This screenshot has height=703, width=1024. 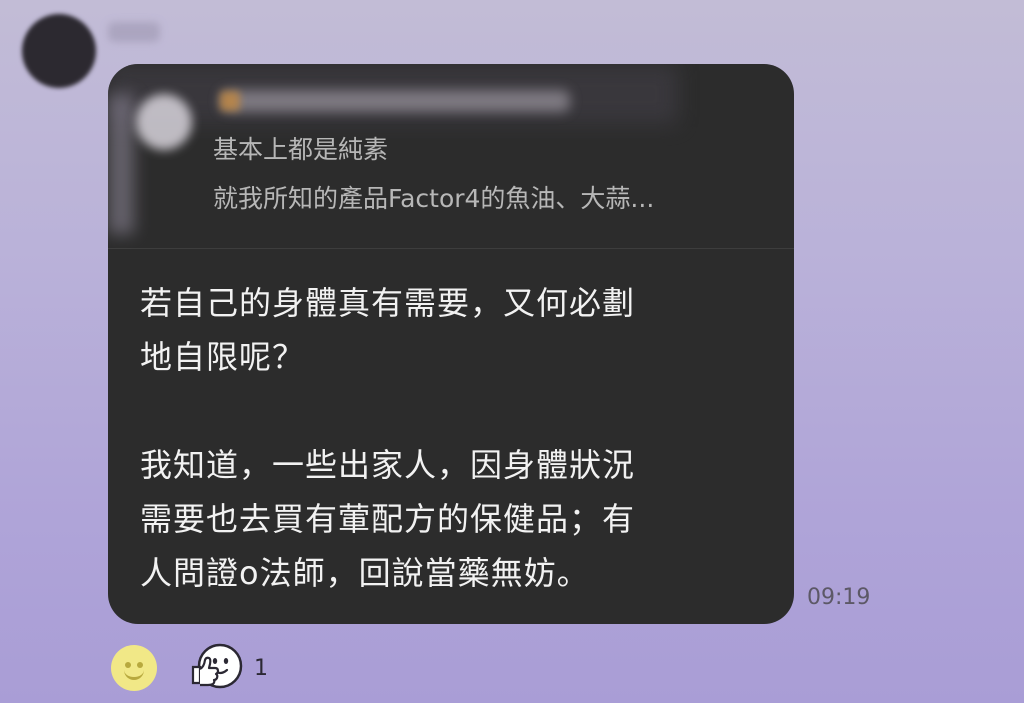 What do you see at coordinates (388, 465) in the screenshot?
I see `message-line: 我知道，一些出家人，因身體狀況` at bounding box center [388, 465].